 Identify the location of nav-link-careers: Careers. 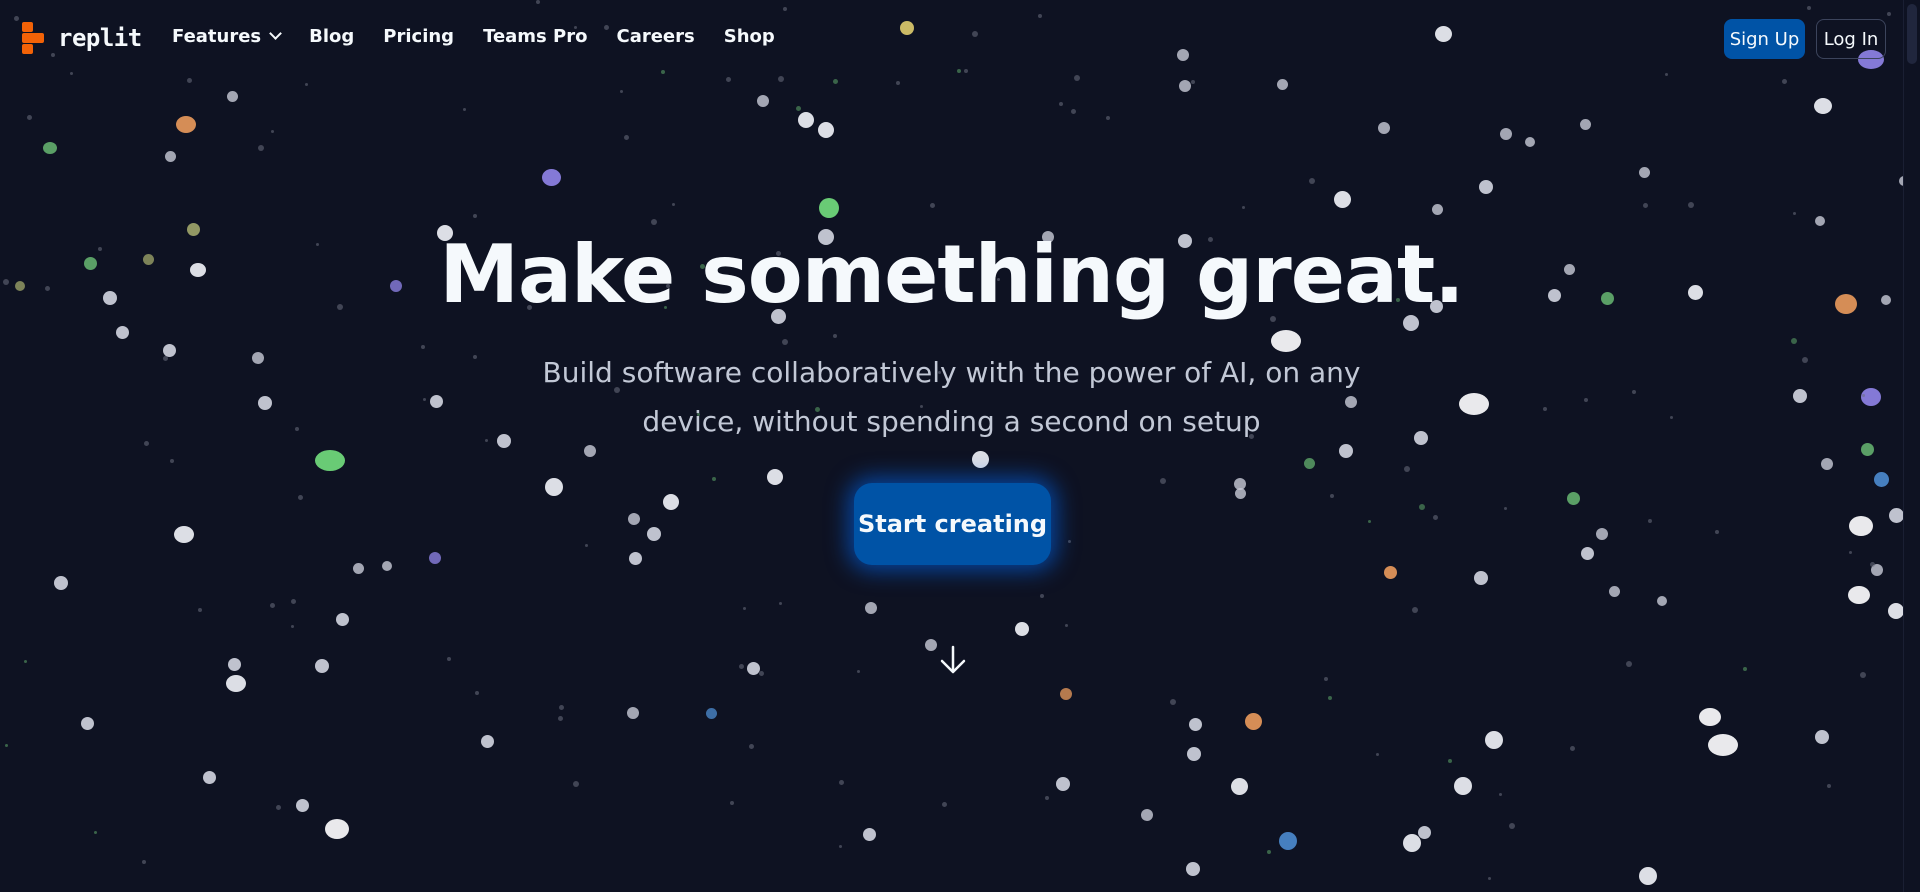
(655, 36).